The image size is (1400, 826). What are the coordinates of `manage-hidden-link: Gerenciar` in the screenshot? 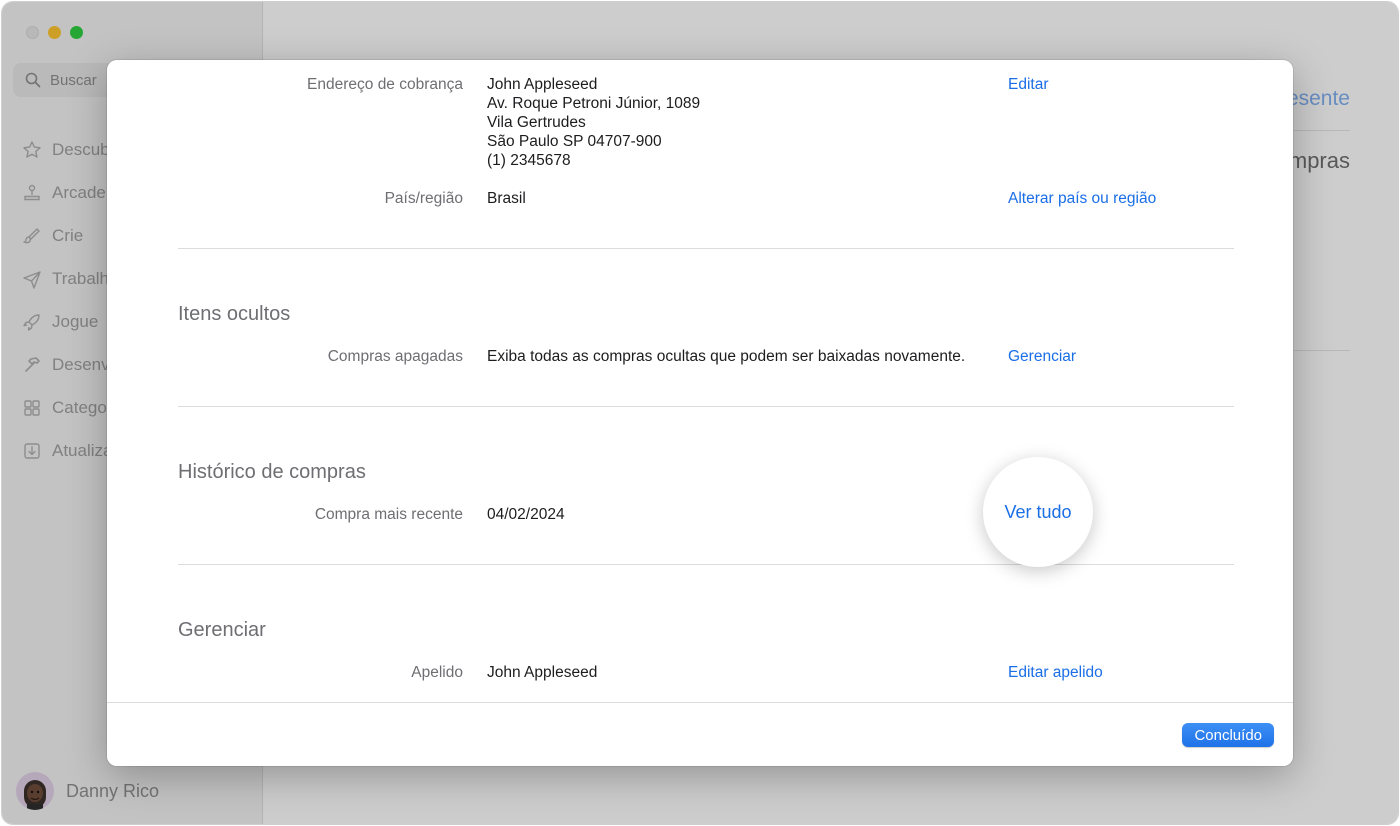 It's located at (1042, 356).